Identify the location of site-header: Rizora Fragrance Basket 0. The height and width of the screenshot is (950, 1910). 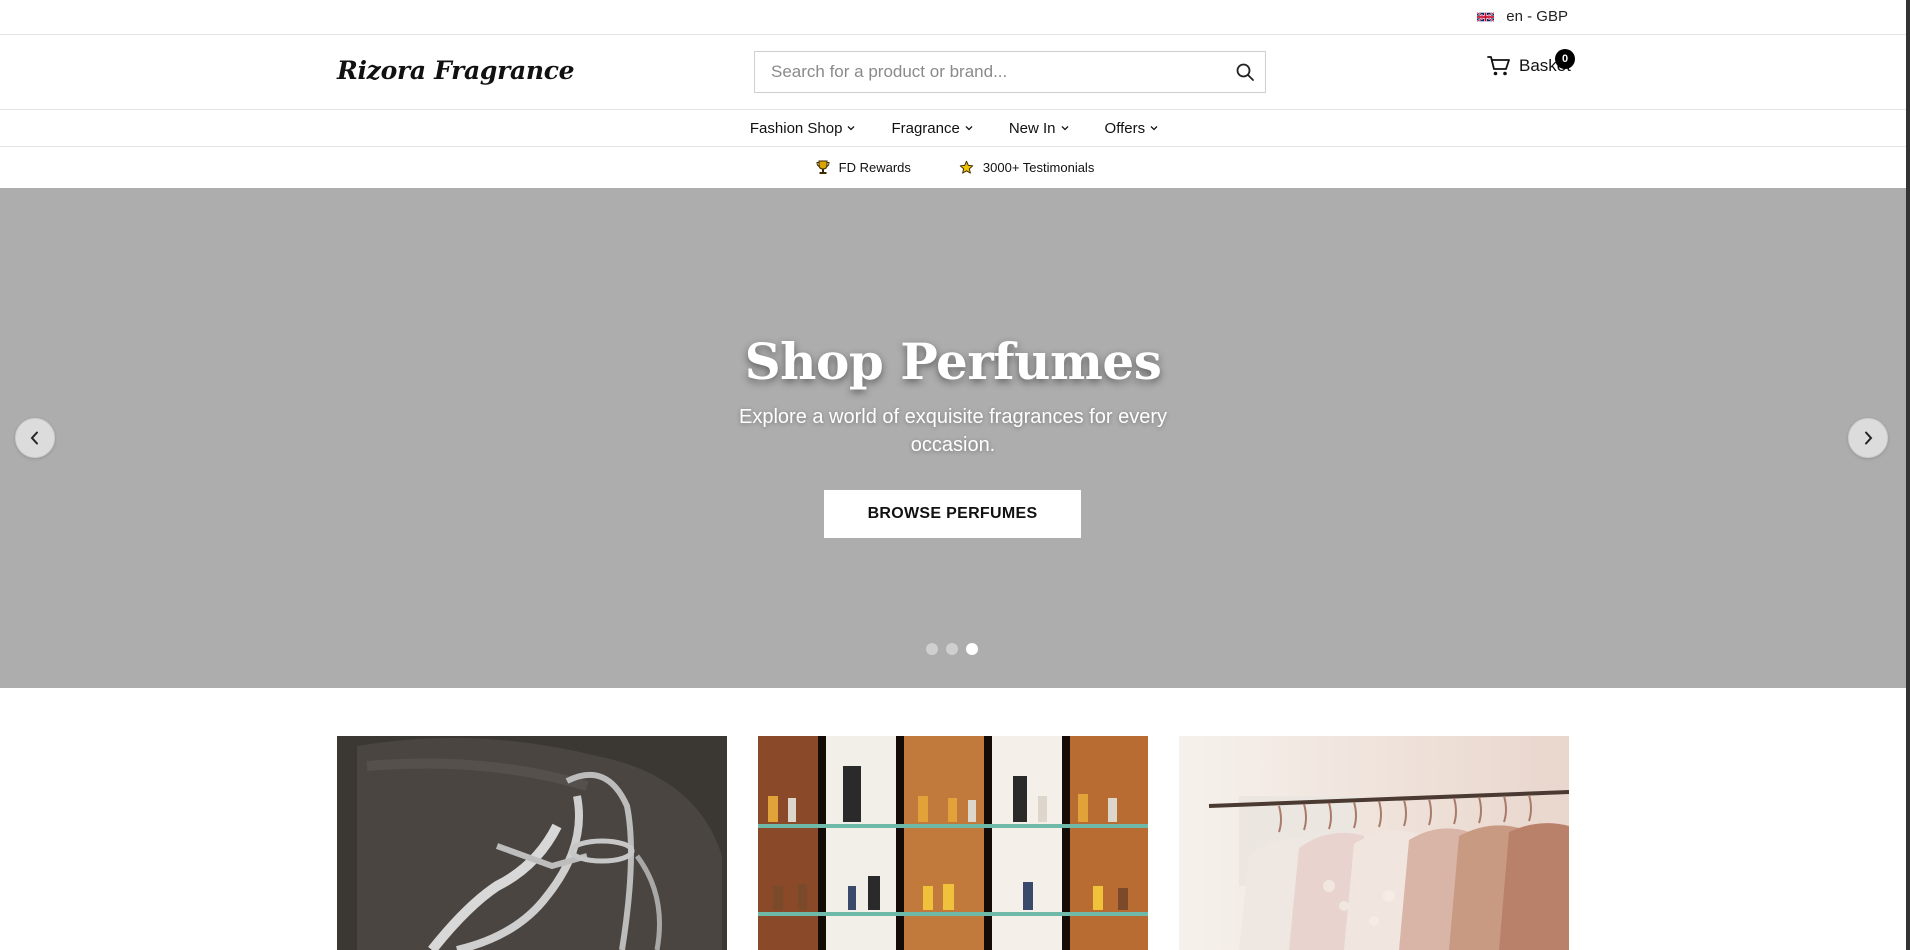
(953, 72).